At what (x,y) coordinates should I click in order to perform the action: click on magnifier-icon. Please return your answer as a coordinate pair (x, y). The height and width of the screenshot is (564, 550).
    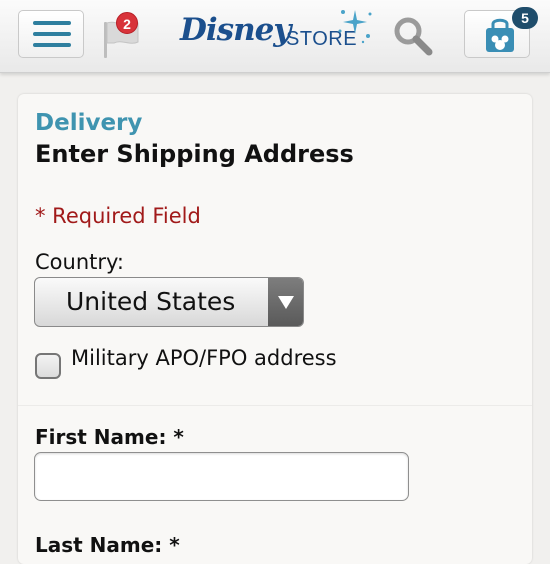
    Looking at the image, I should click on (413, 36).